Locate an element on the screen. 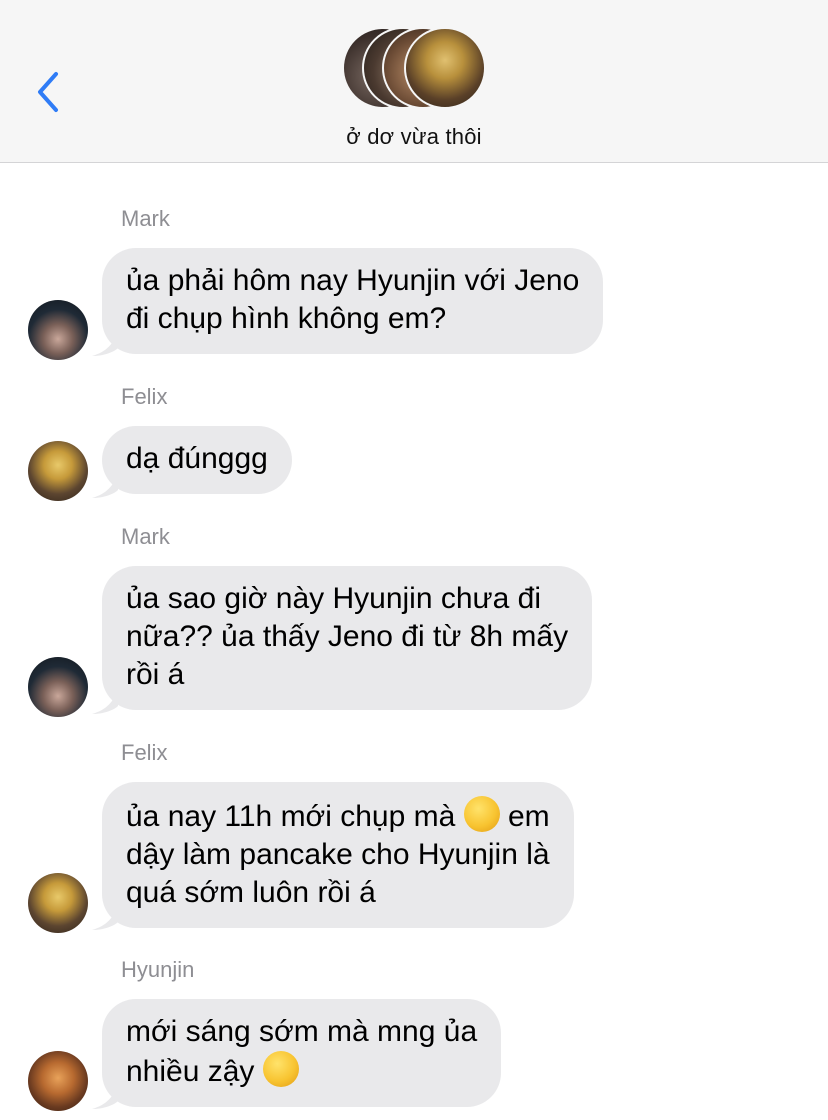  message-line: quá sớm luôn rồi á is located at coordinates (251, 892).